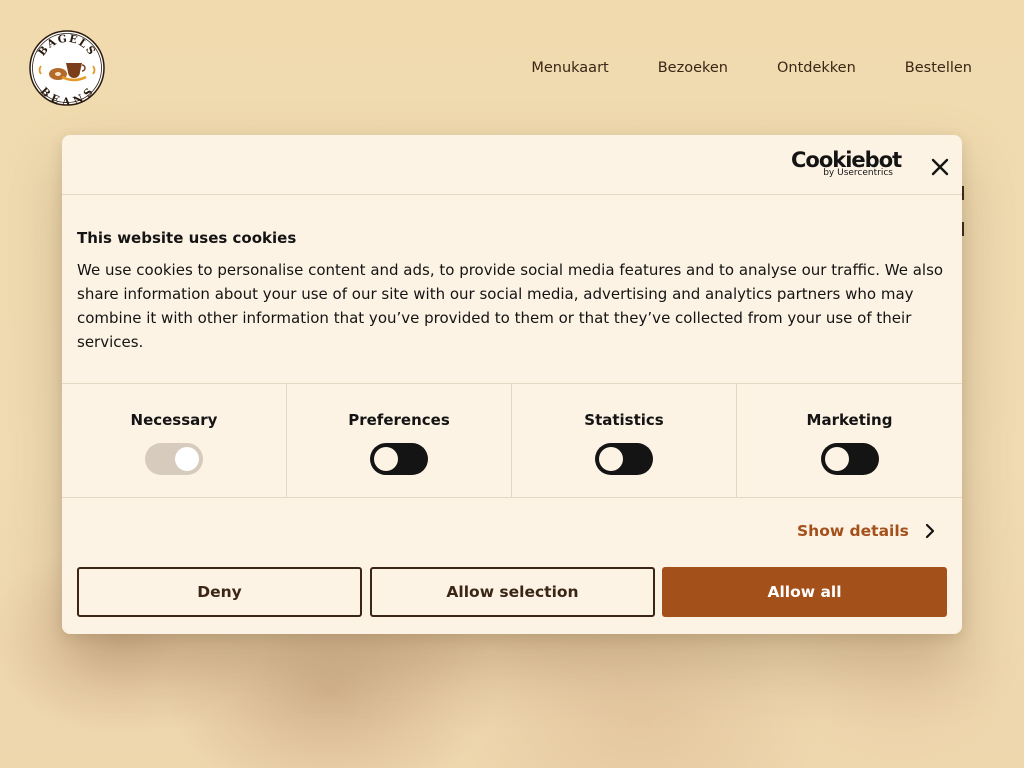 The image size is (1024, 768). I want to click on chevron-right-icon, so click(929, 531).